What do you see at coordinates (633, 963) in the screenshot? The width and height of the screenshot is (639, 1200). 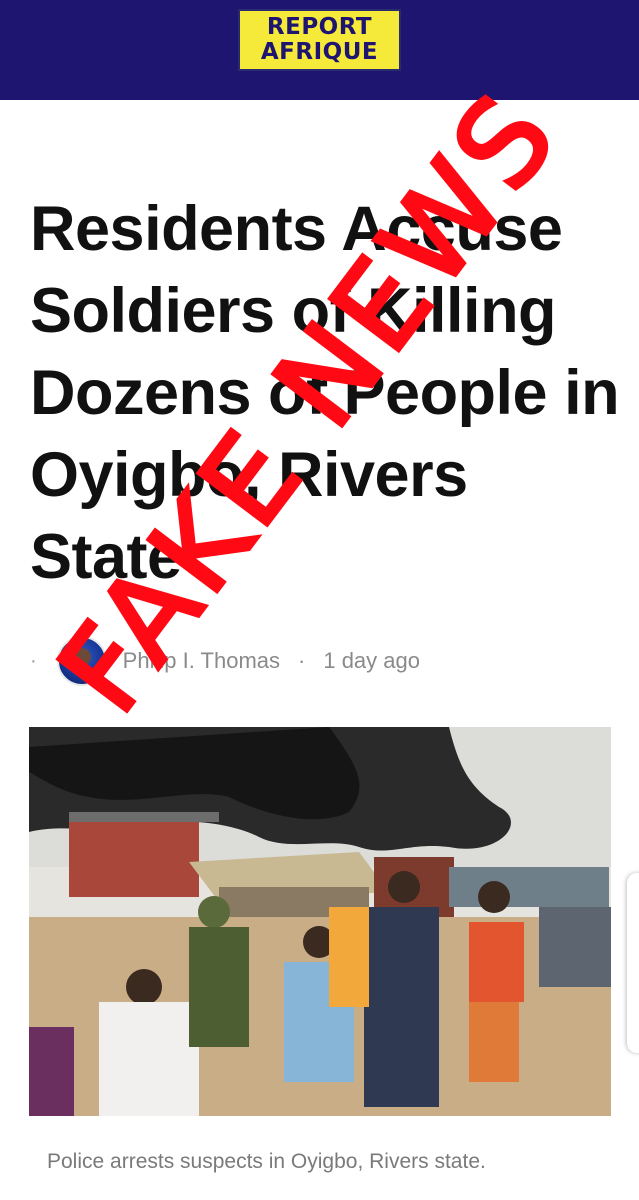 I see `side-drawer-handle` at bounding box center [633, 963].